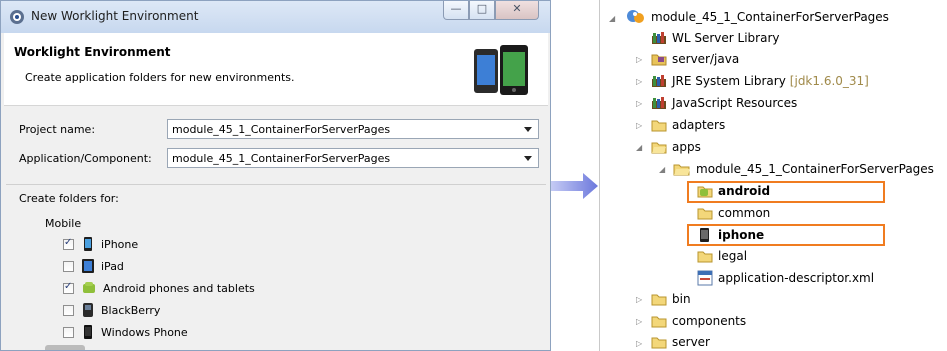 Image resolution: width=947 pixels, height=351 pixels. Describe the element at coordinates (88, 332) in the screenshot. I see `windows-phone-icon` at that location.